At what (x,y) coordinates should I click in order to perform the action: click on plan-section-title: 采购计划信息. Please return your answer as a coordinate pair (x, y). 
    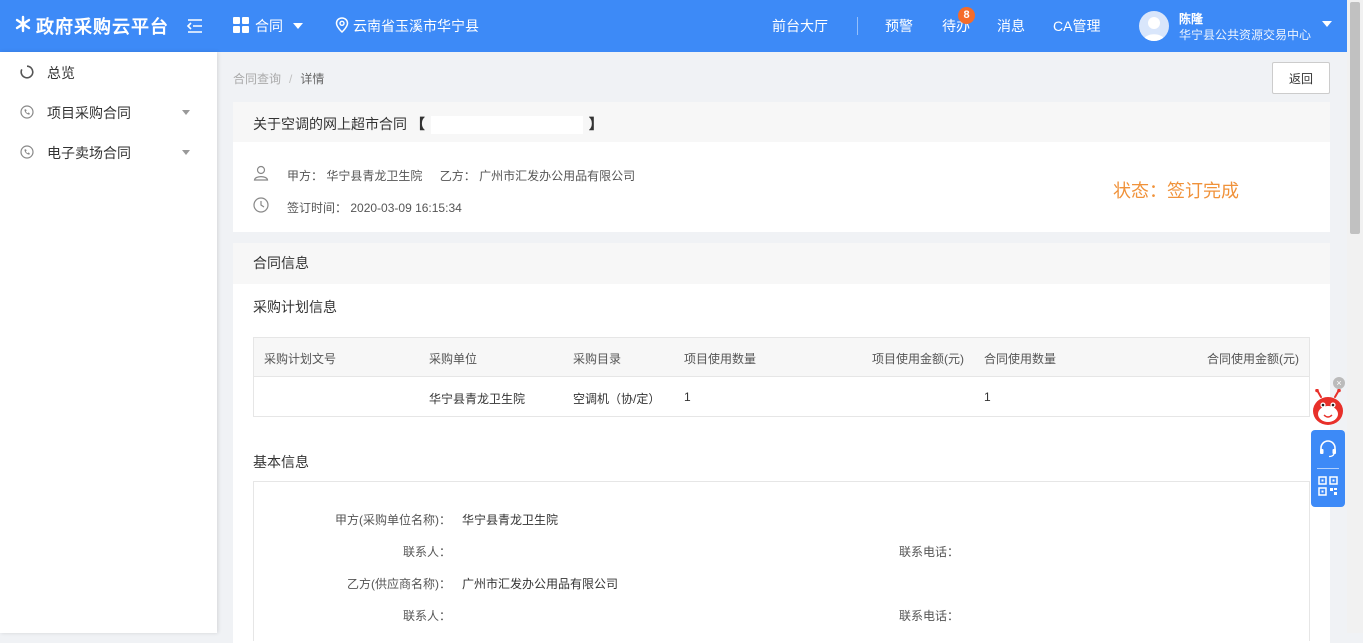
    Looking at the image, I should click on (295, 307).